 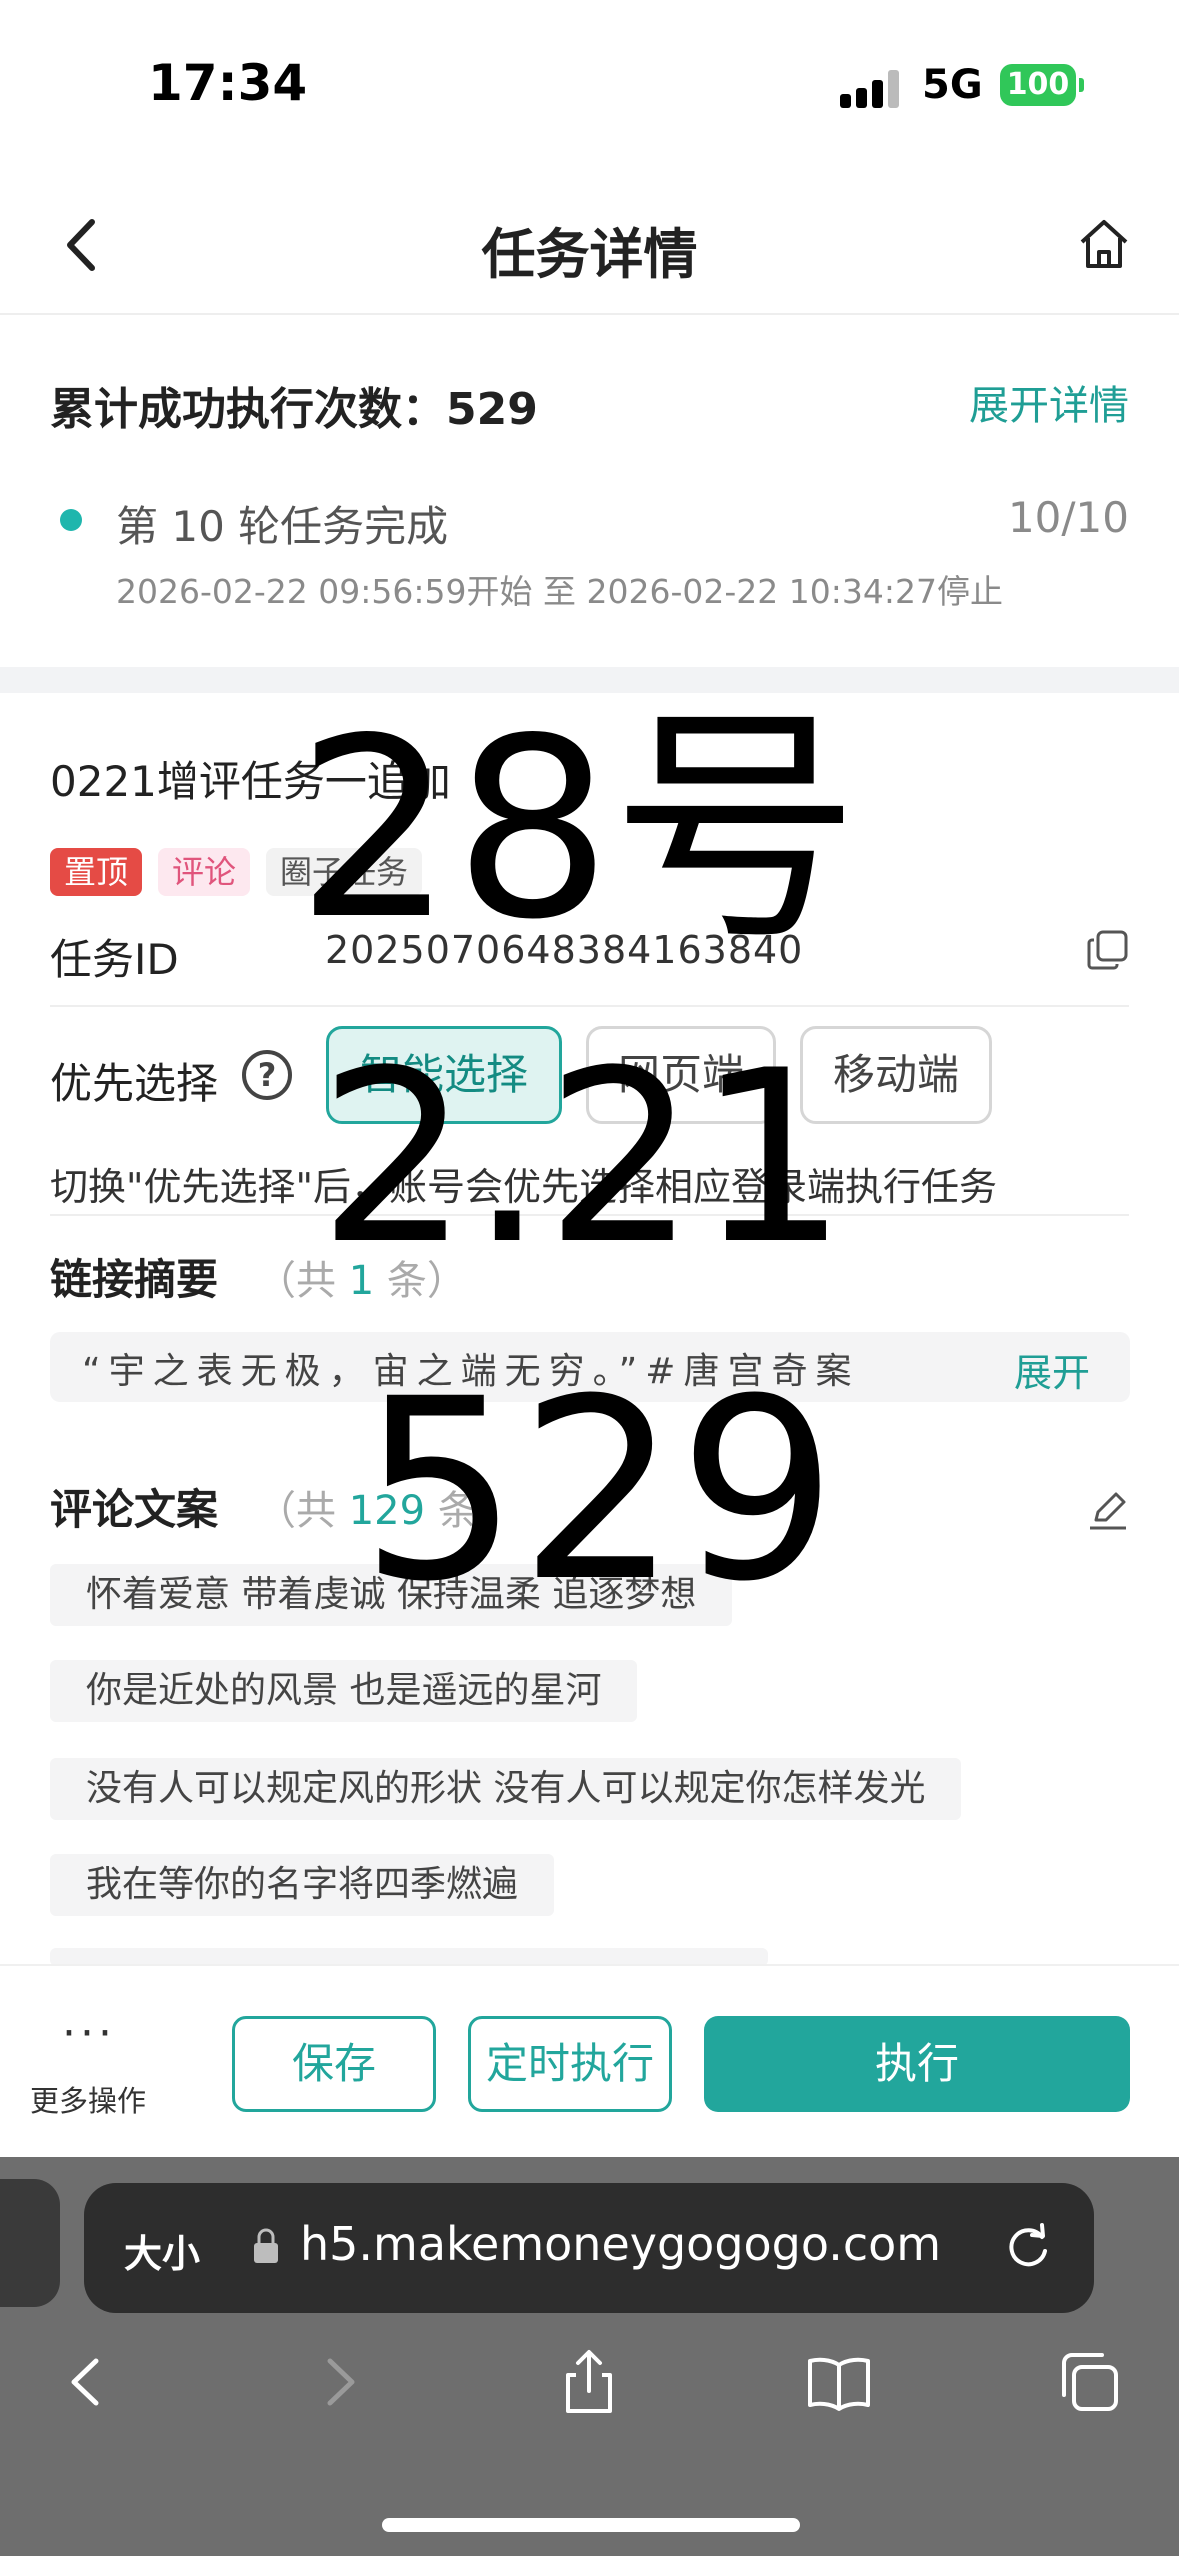 What do you see at coordinates (228, 83) in the screenshot?
I see `status-time: 17:34` at bounding box center [228, 83].